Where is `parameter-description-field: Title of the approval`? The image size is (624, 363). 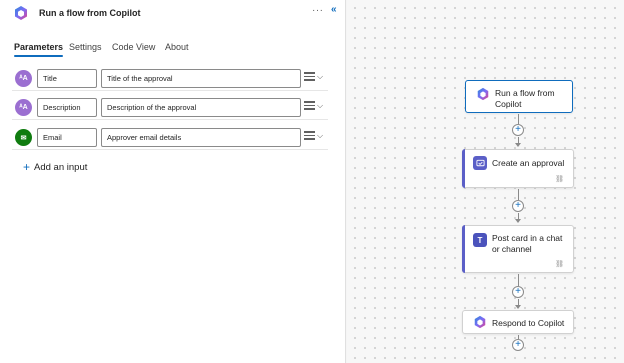 parameter-description-field: Title of the approval is located at coordinates (201, 78).